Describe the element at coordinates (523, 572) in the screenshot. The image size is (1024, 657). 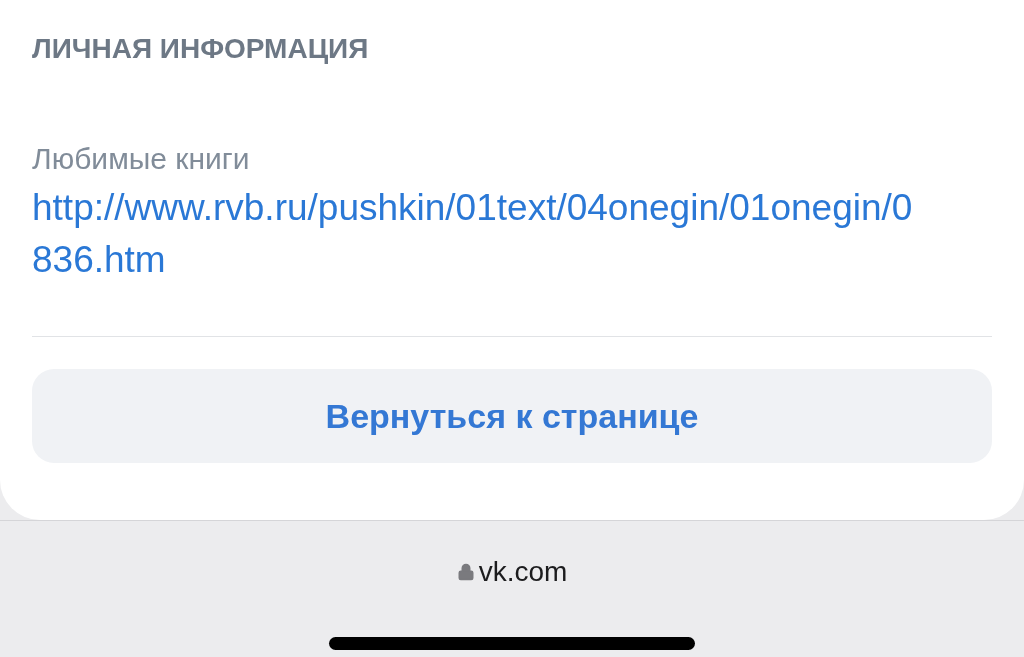
I see `address-text: vk.com` at that location.